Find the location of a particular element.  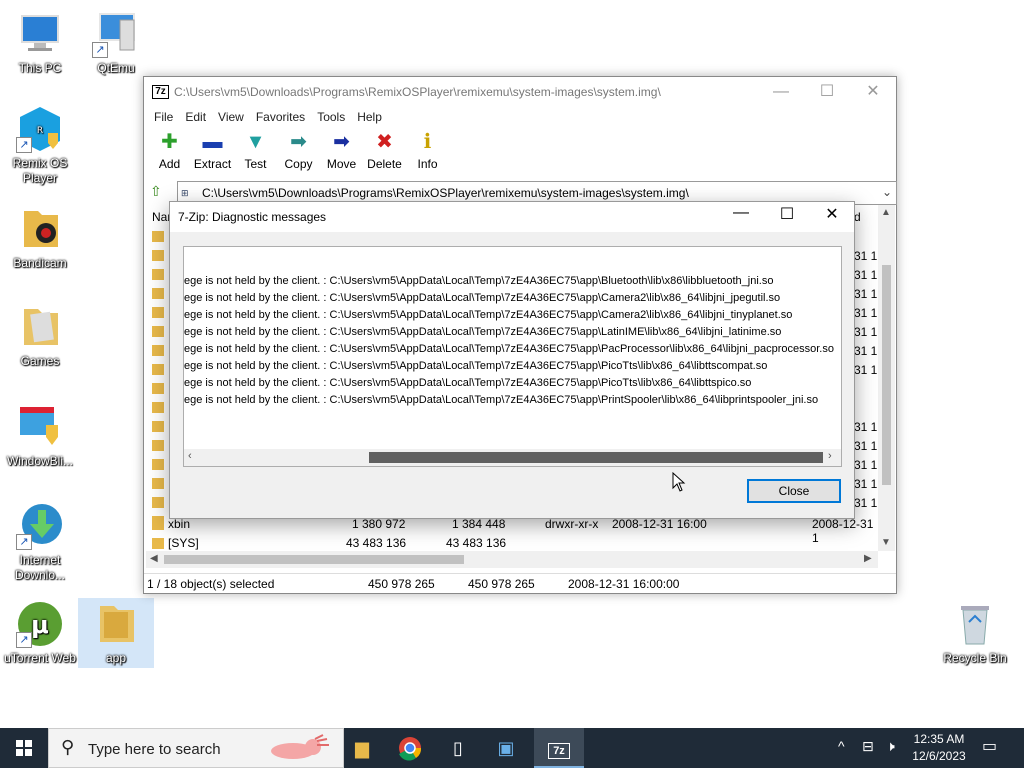

menu-favorites: Favorites is located at coordinates (280, 117).